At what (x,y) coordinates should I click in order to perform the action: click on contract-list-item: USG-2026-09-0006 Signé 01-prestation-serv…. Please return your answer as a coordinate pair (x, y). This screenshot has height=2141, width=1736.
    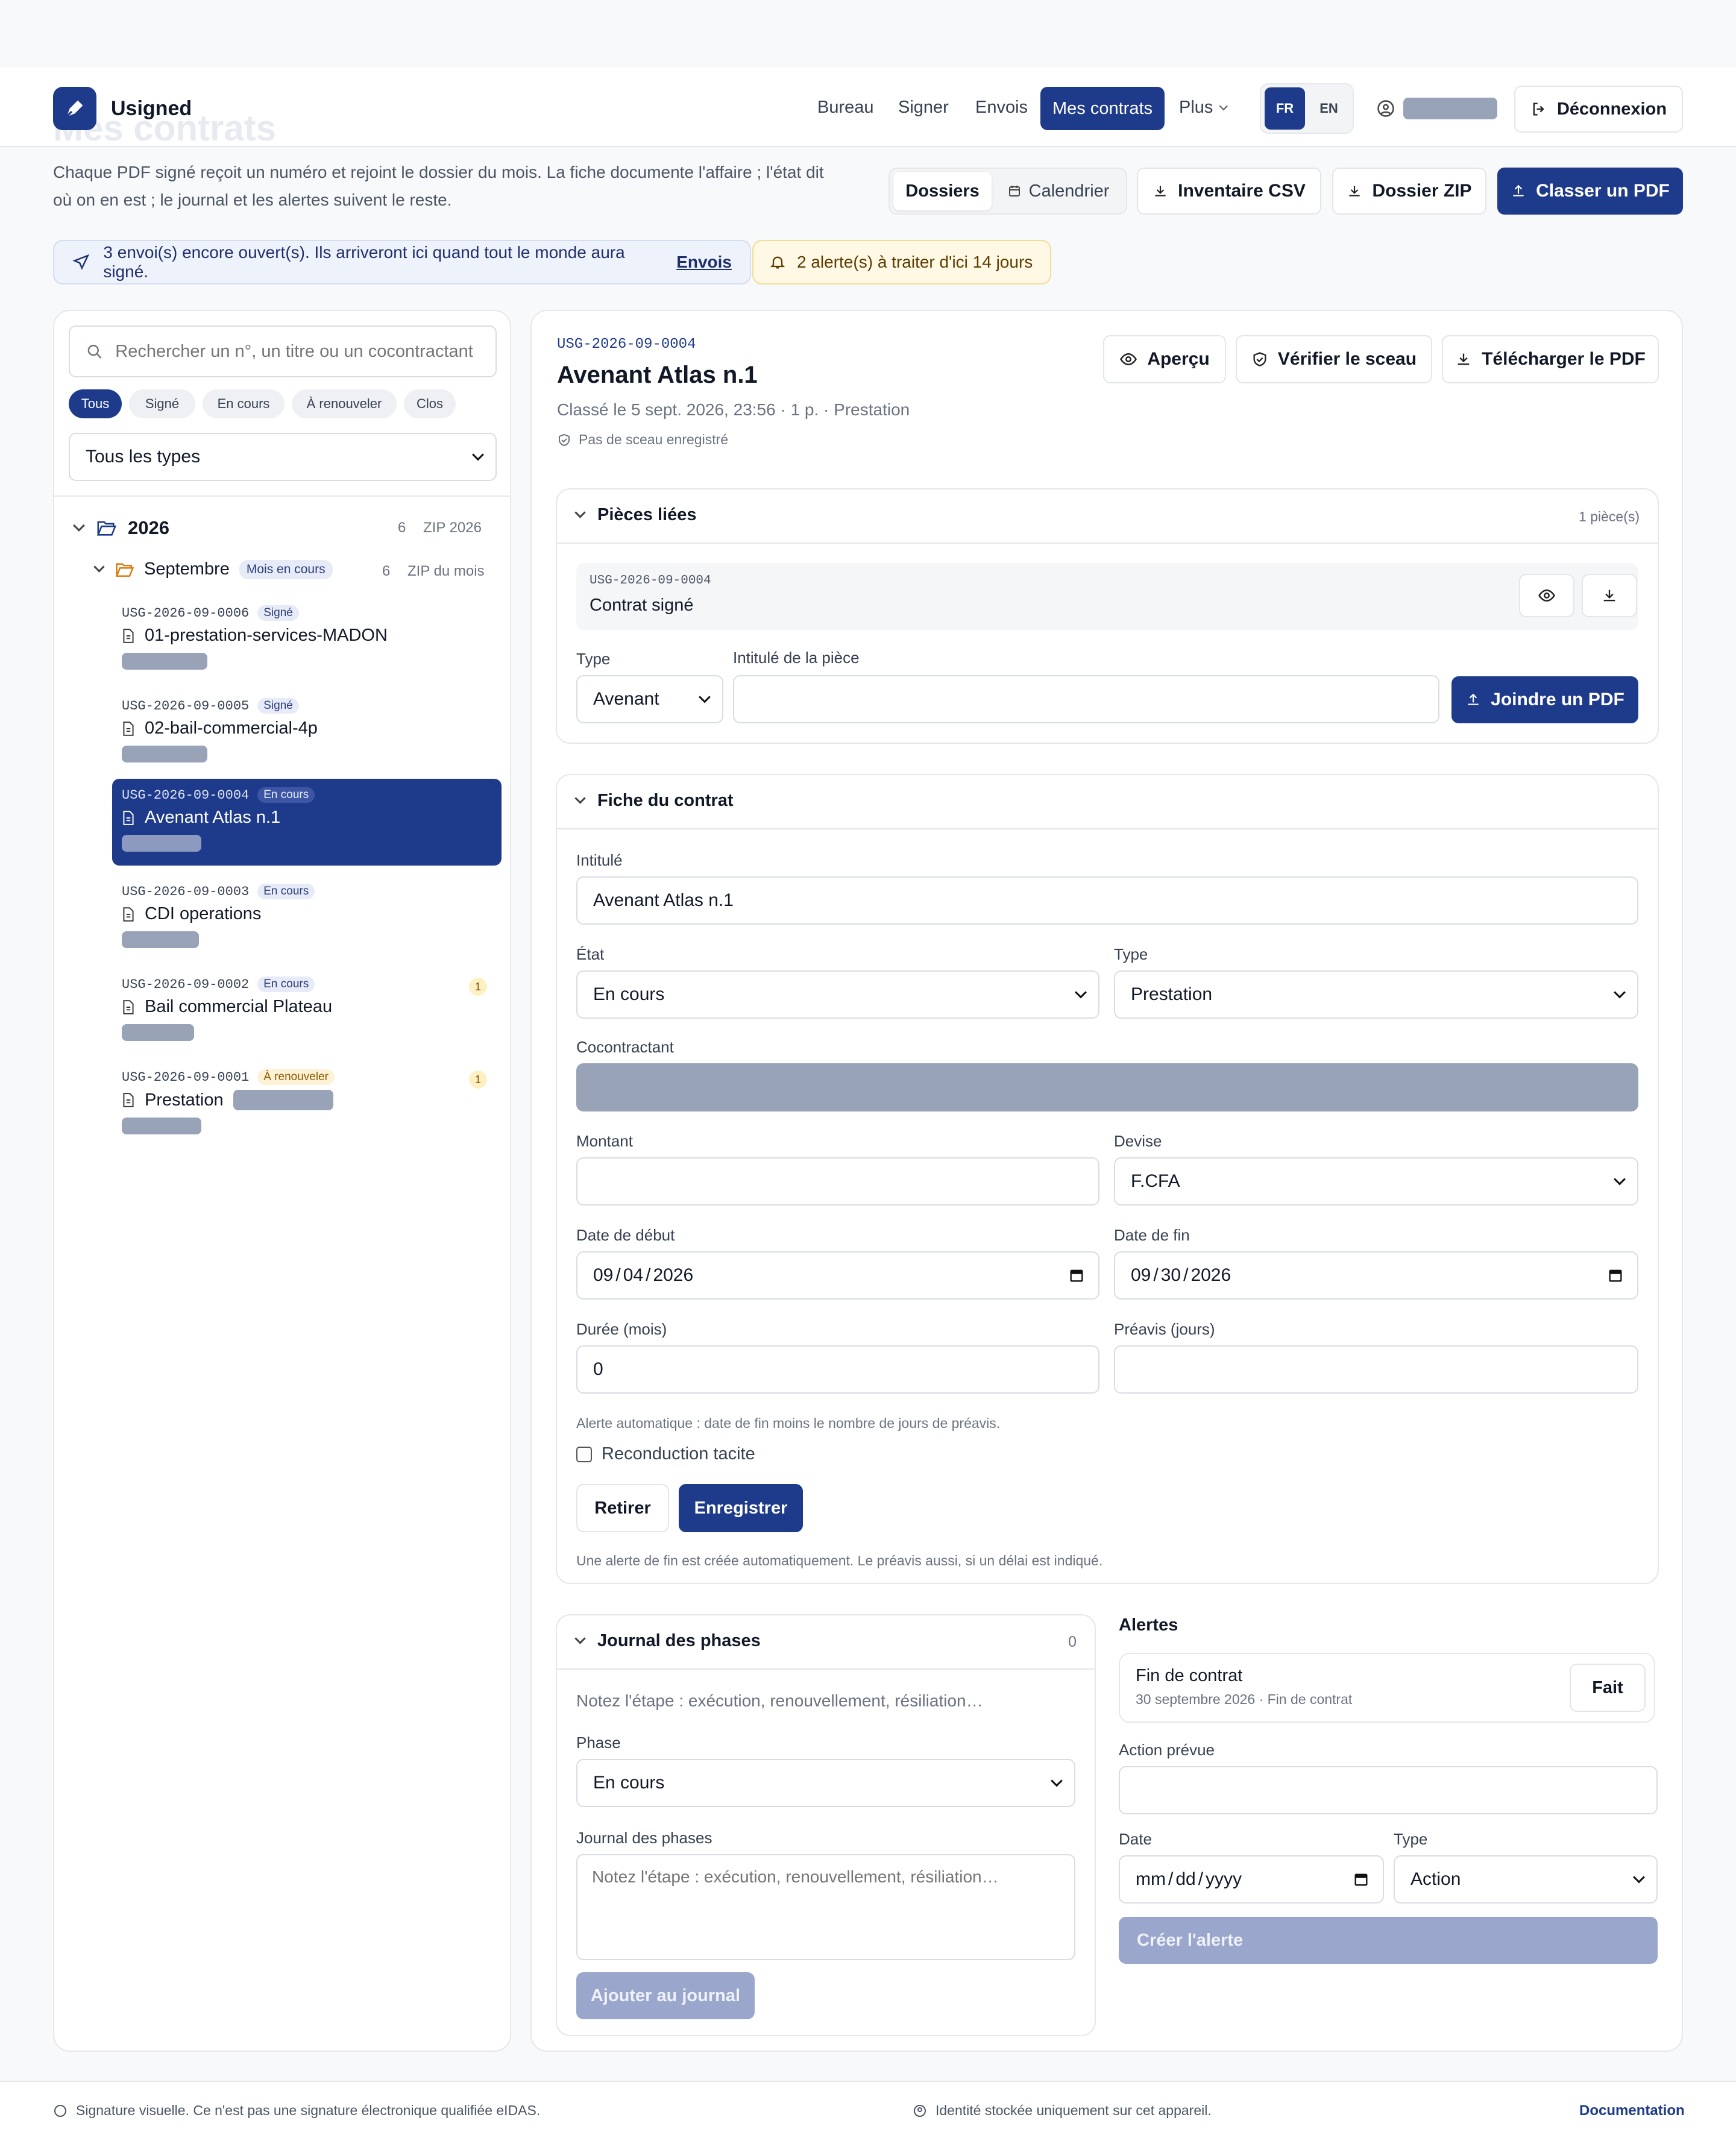
    Looking at the image, I should click on (307, 640).